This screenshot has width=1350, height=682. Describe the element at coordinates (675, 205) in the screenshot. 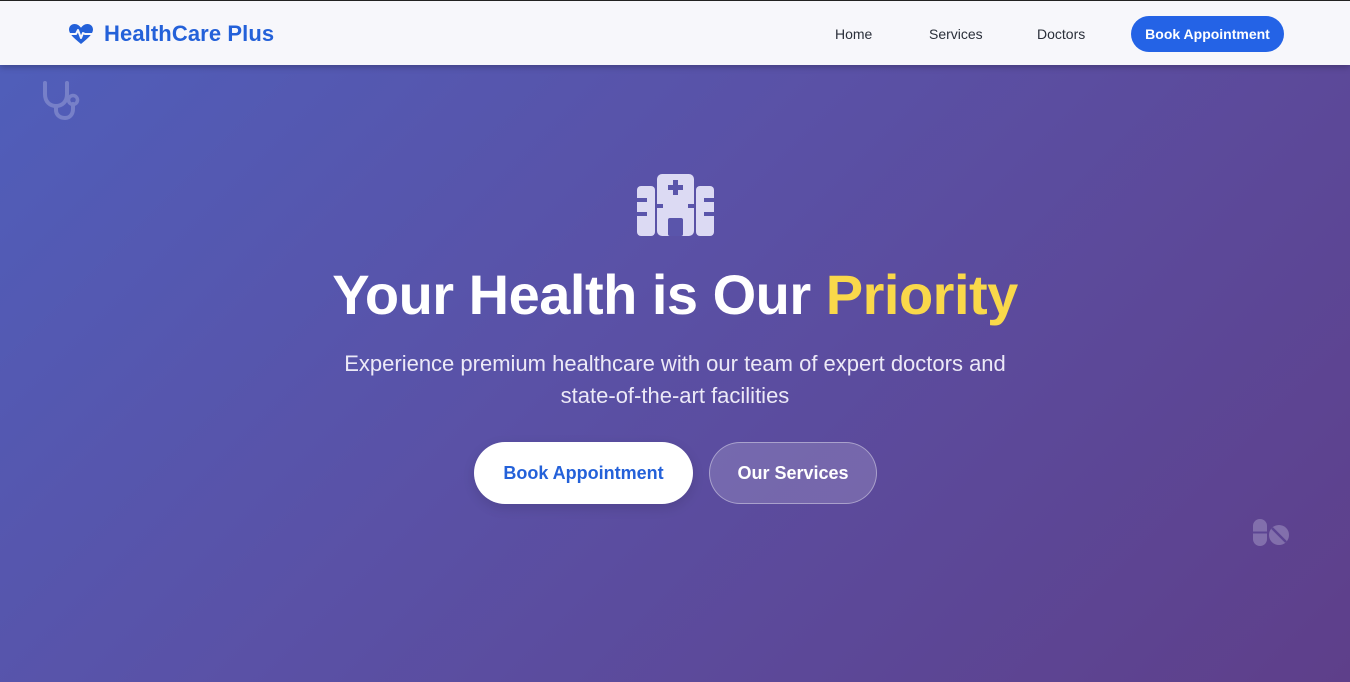

I see `hospital-icon` at that location.